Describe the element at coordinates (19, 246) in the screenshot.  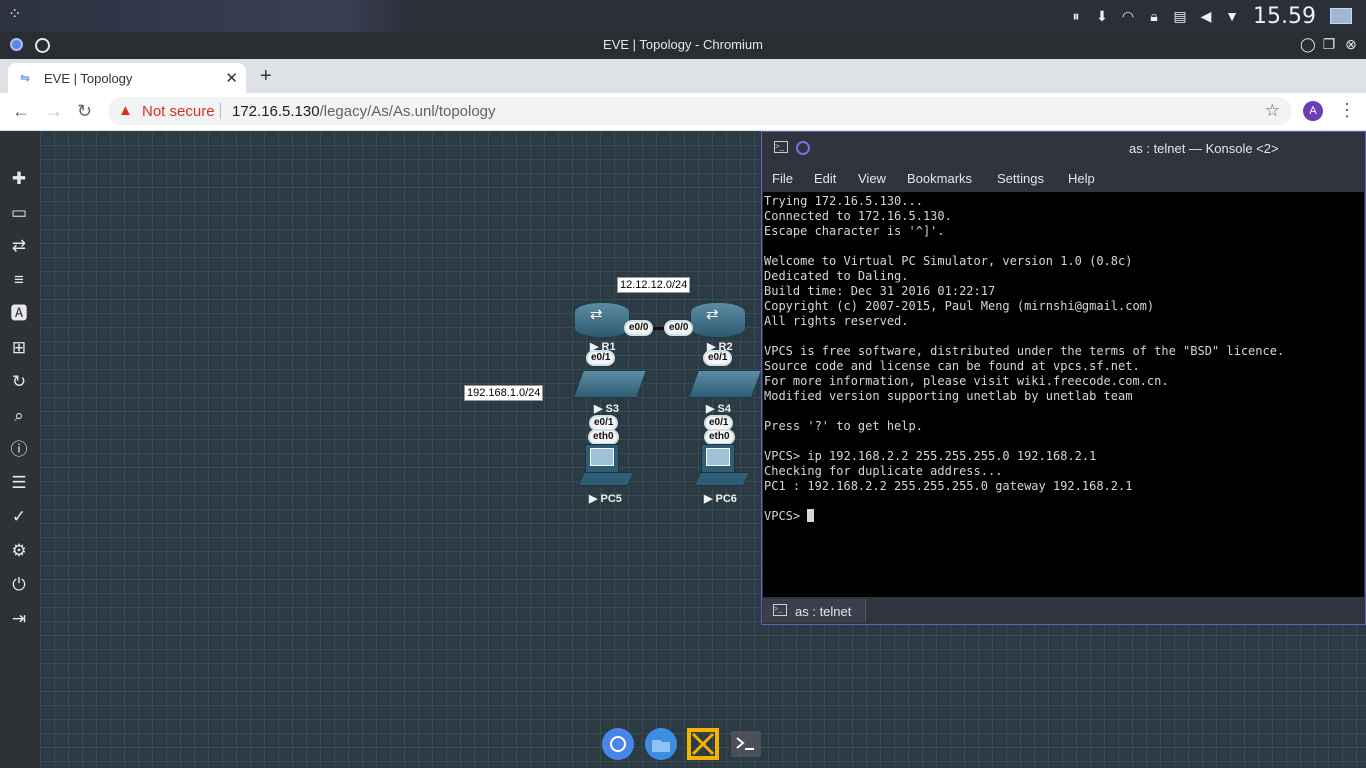
I see `networks-icon: ⇄` at that location.